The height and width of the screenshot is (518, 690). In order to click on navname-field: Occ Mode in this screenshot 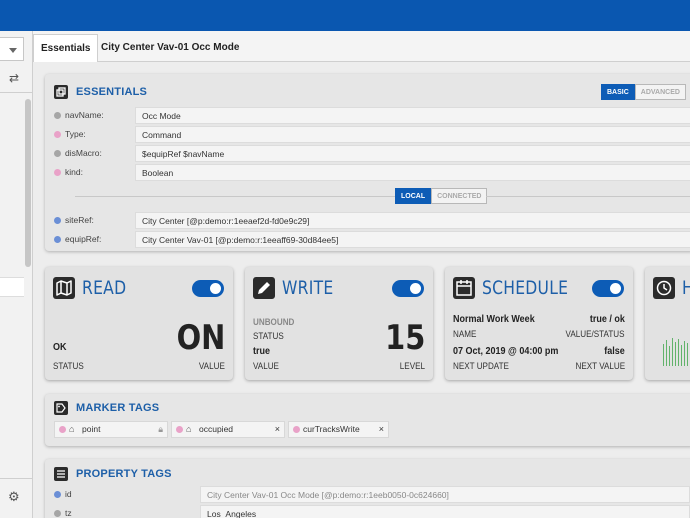, I will do `click(412, 115)`.